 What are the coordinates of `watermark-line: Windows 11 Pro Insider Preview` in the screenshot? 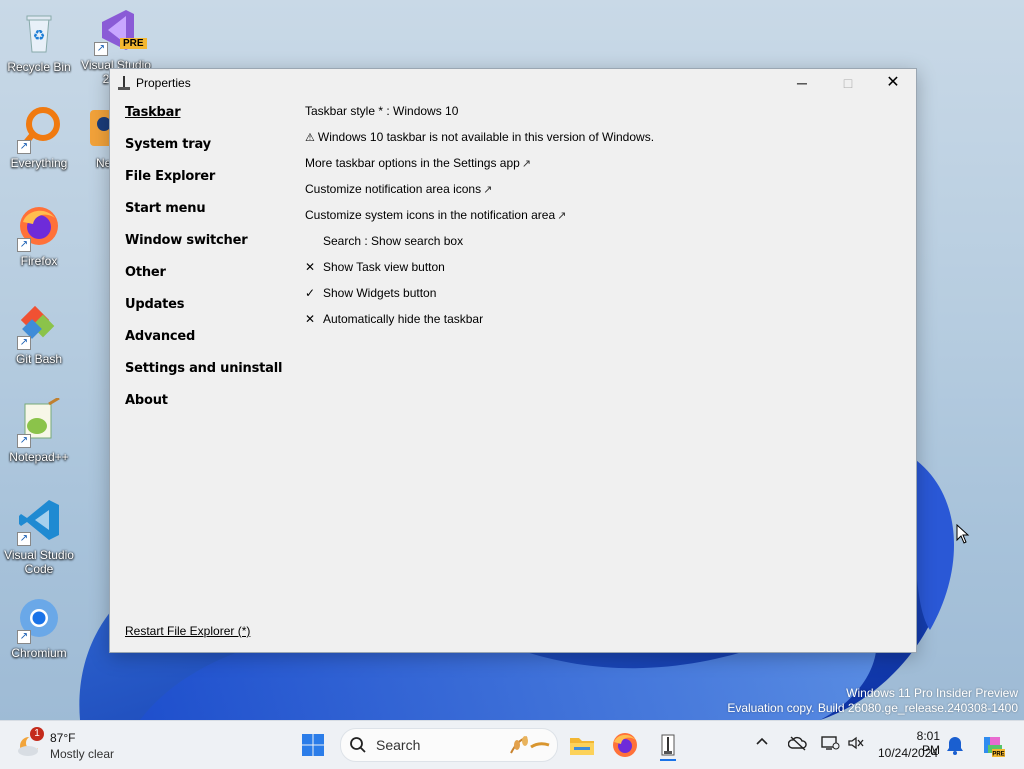 It's located at (932, 693).